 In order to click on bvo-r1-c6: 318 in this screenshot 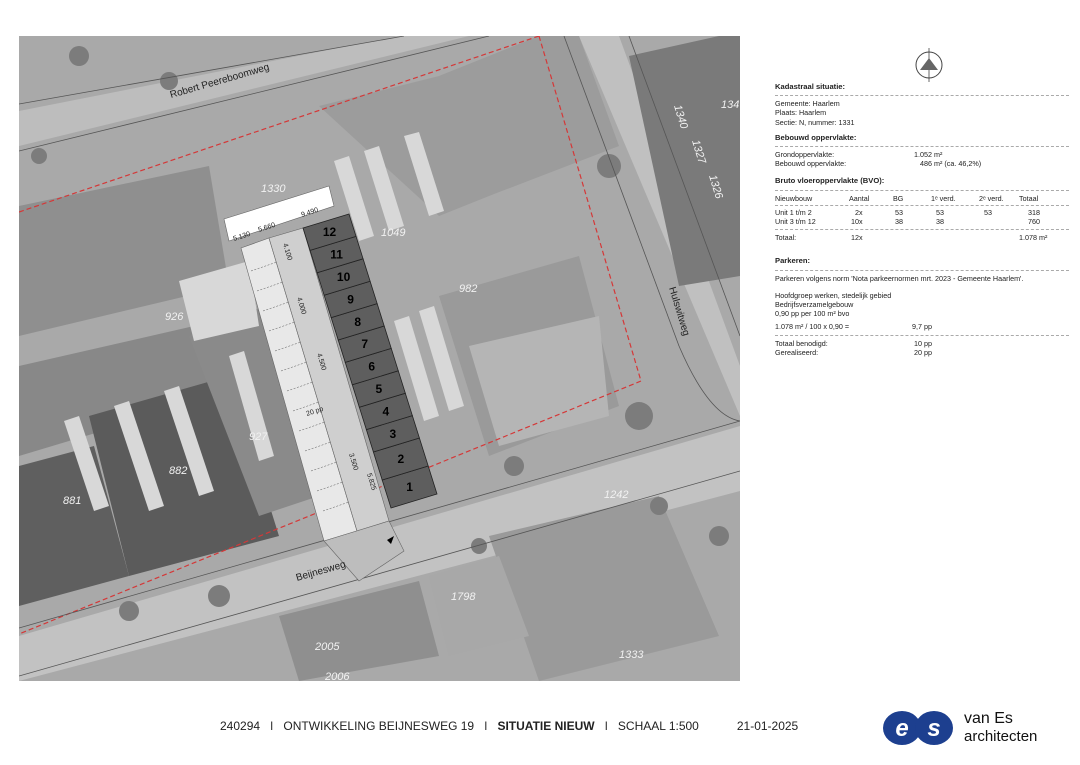, I will do `click(1034, 212)`.